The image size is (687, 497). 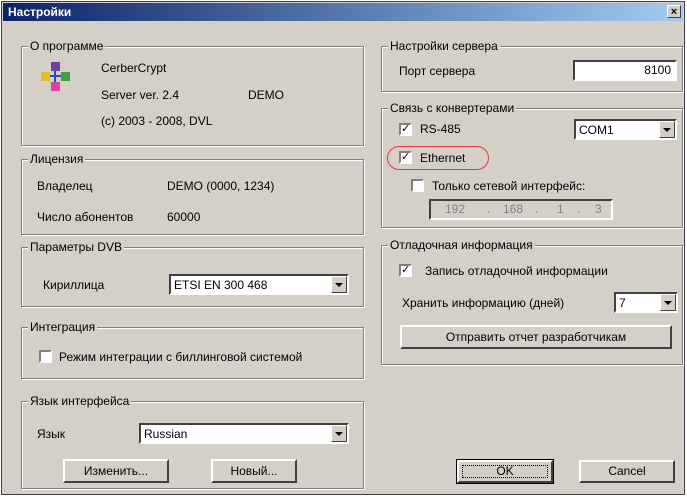 I want to click on dvb-legend: Параметры DVB, so click(x=76, y=247).